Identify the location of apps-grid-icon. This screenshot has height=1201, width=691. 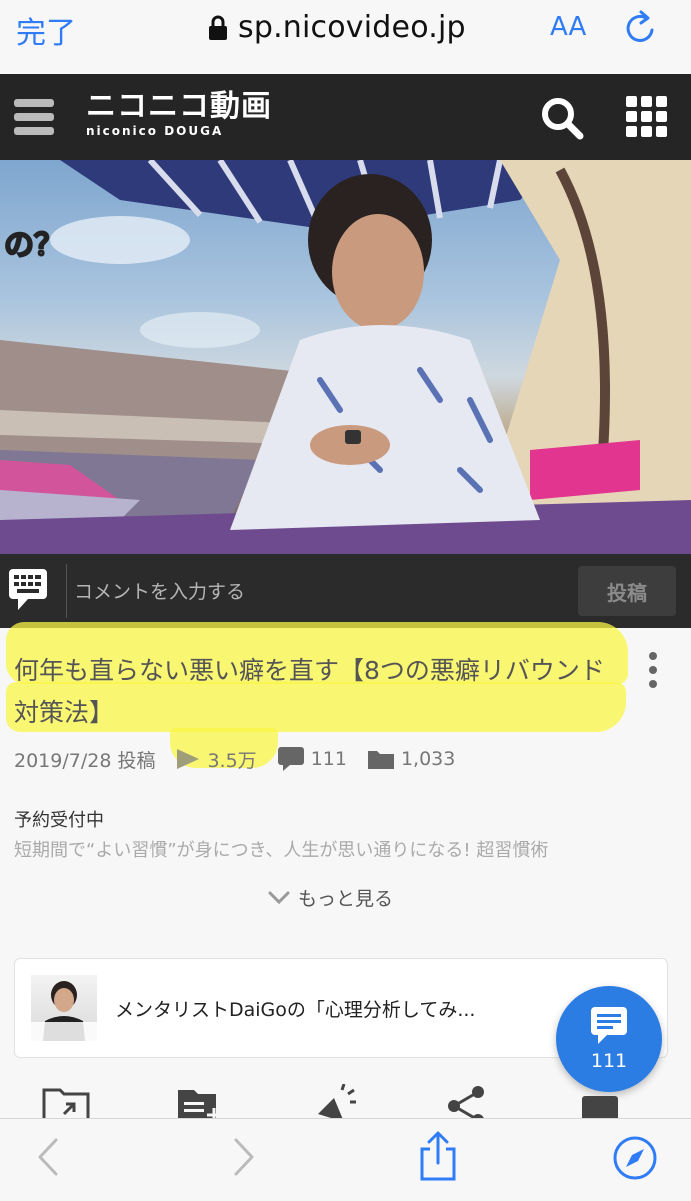
(647, 117).